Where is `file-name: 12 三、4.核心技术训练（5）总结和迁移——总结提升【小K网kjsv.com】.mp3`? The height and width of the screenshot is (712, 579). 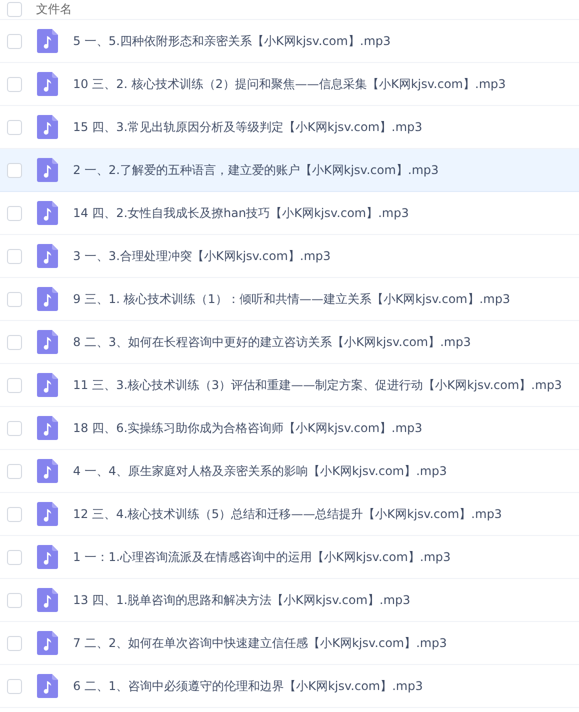 file-name: 12 三、4.核心技术训练（5）总结和迁移——总结提升【小K网kjsv.com】.mp3 is located at coordinates (287, 514).